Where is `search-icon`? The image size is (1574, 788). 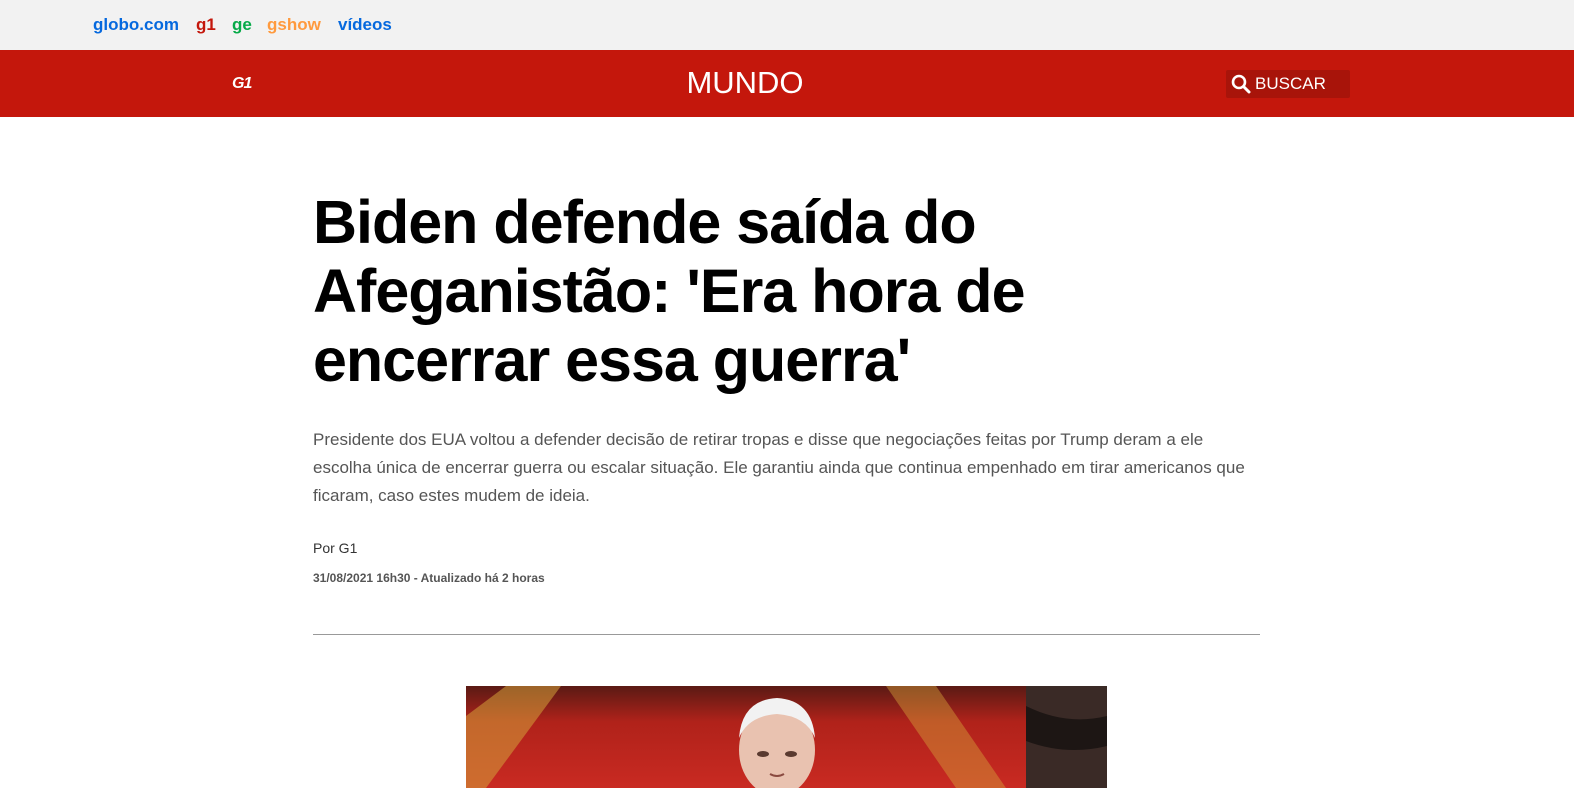 search-icon is located at coordinates (1241, 84).